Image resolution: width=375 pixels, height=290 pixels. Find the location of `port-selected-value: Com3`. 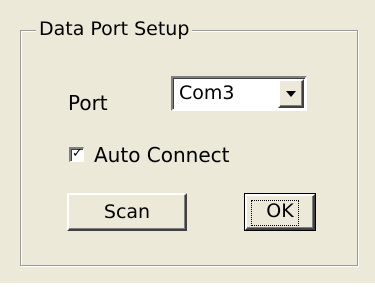

port-selected-value: Com3 is located at coordinates (207, 93).